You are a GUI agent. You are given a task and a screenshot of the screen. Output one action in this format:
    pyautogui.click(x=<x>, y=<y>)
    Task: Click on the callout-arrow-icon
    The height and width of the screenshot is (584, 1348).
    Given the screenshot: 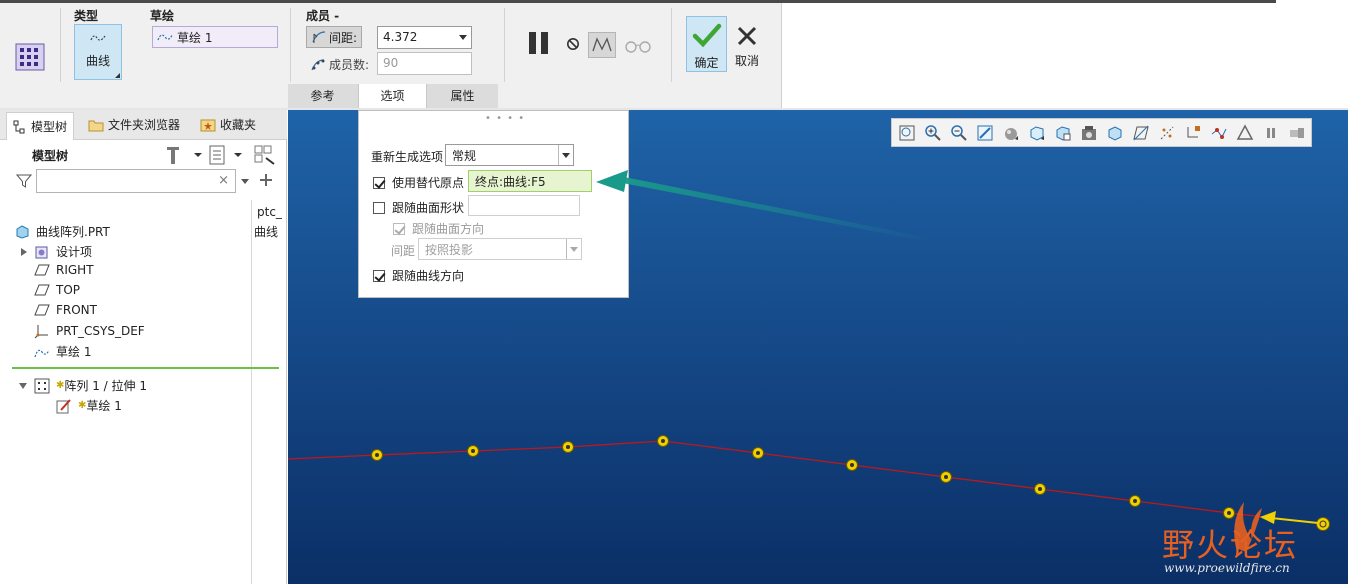 What is the action you would take?
    pyautogui.click(x=612, y=181)
    